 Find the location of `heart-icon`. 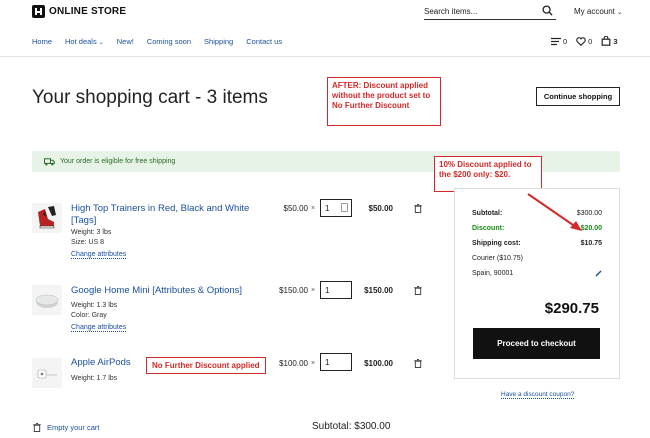

heart-icon is located at coordinates (581, 41).